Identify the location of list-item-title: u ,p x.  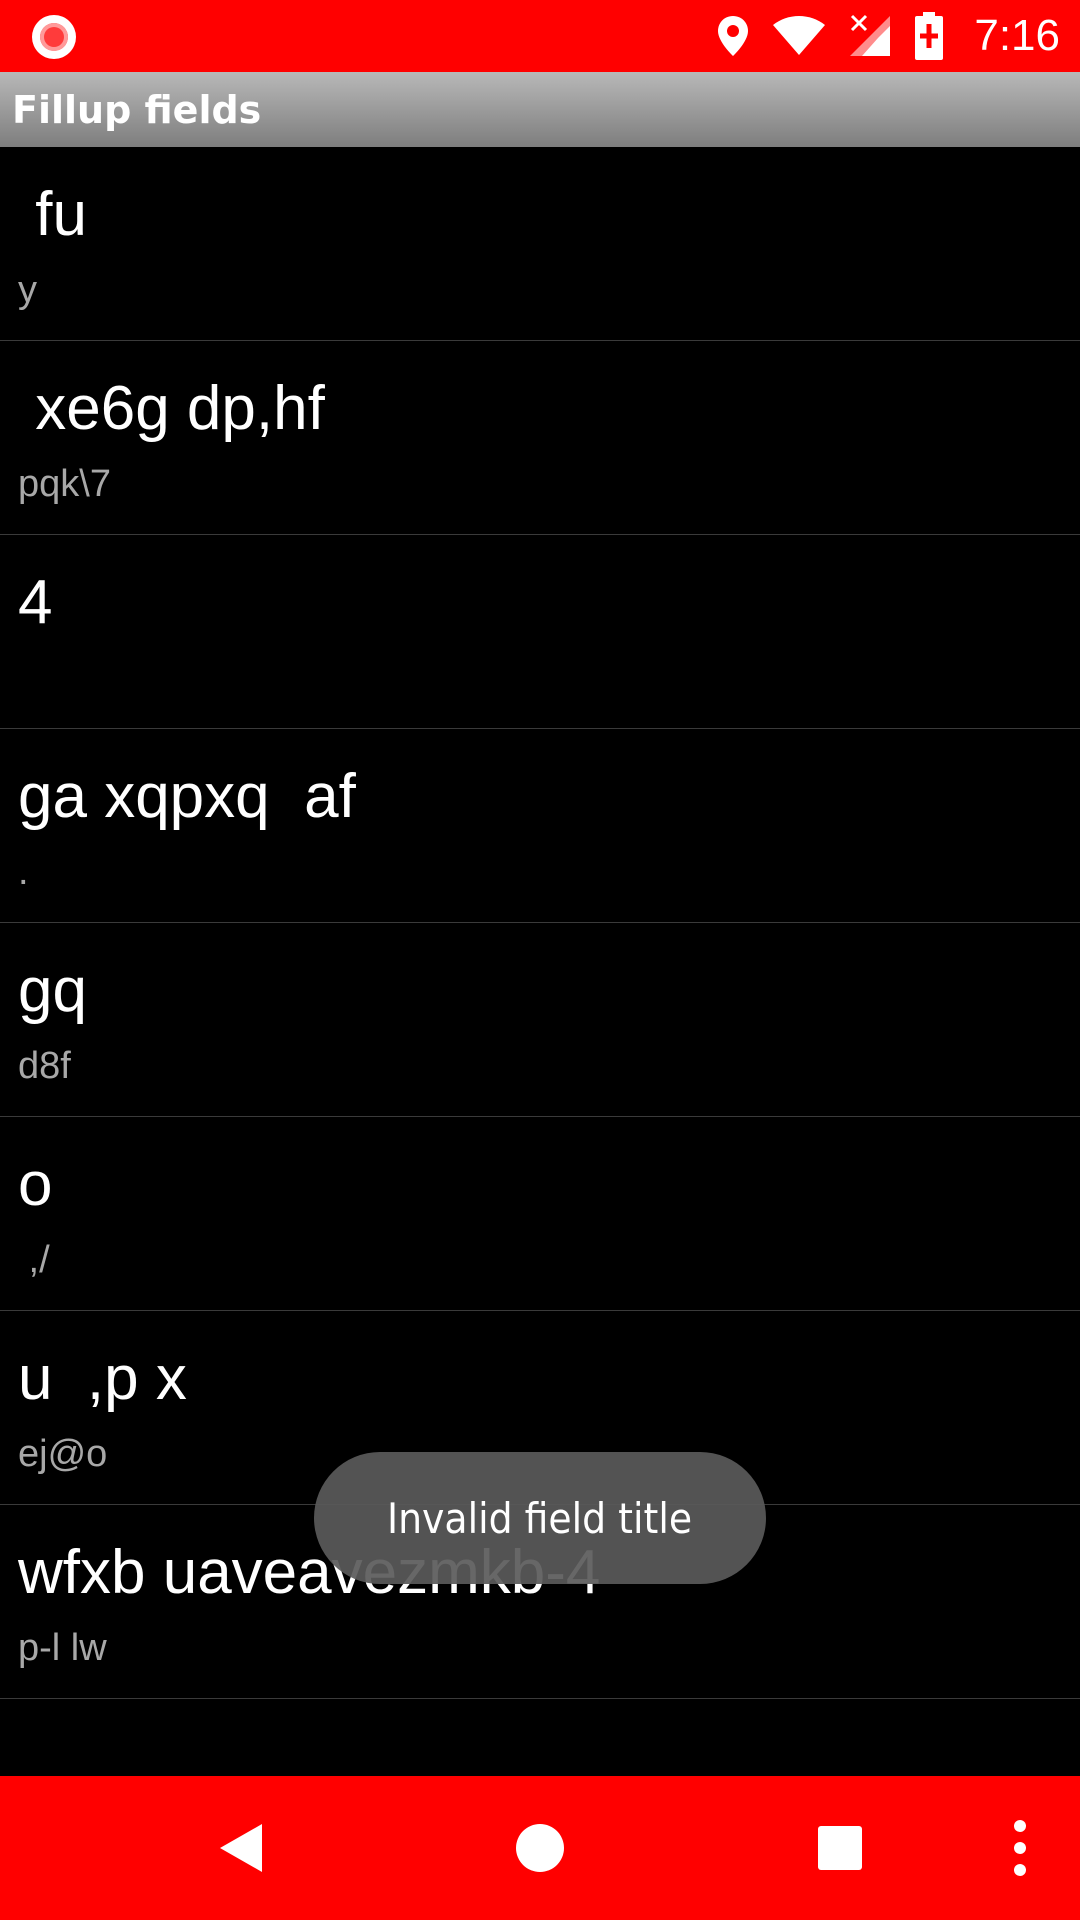
(102, 1378).